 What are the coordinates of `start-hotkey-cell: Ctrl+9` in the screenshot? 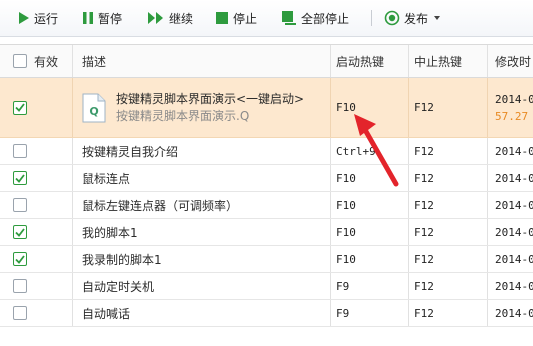 It's located at (356, 151).